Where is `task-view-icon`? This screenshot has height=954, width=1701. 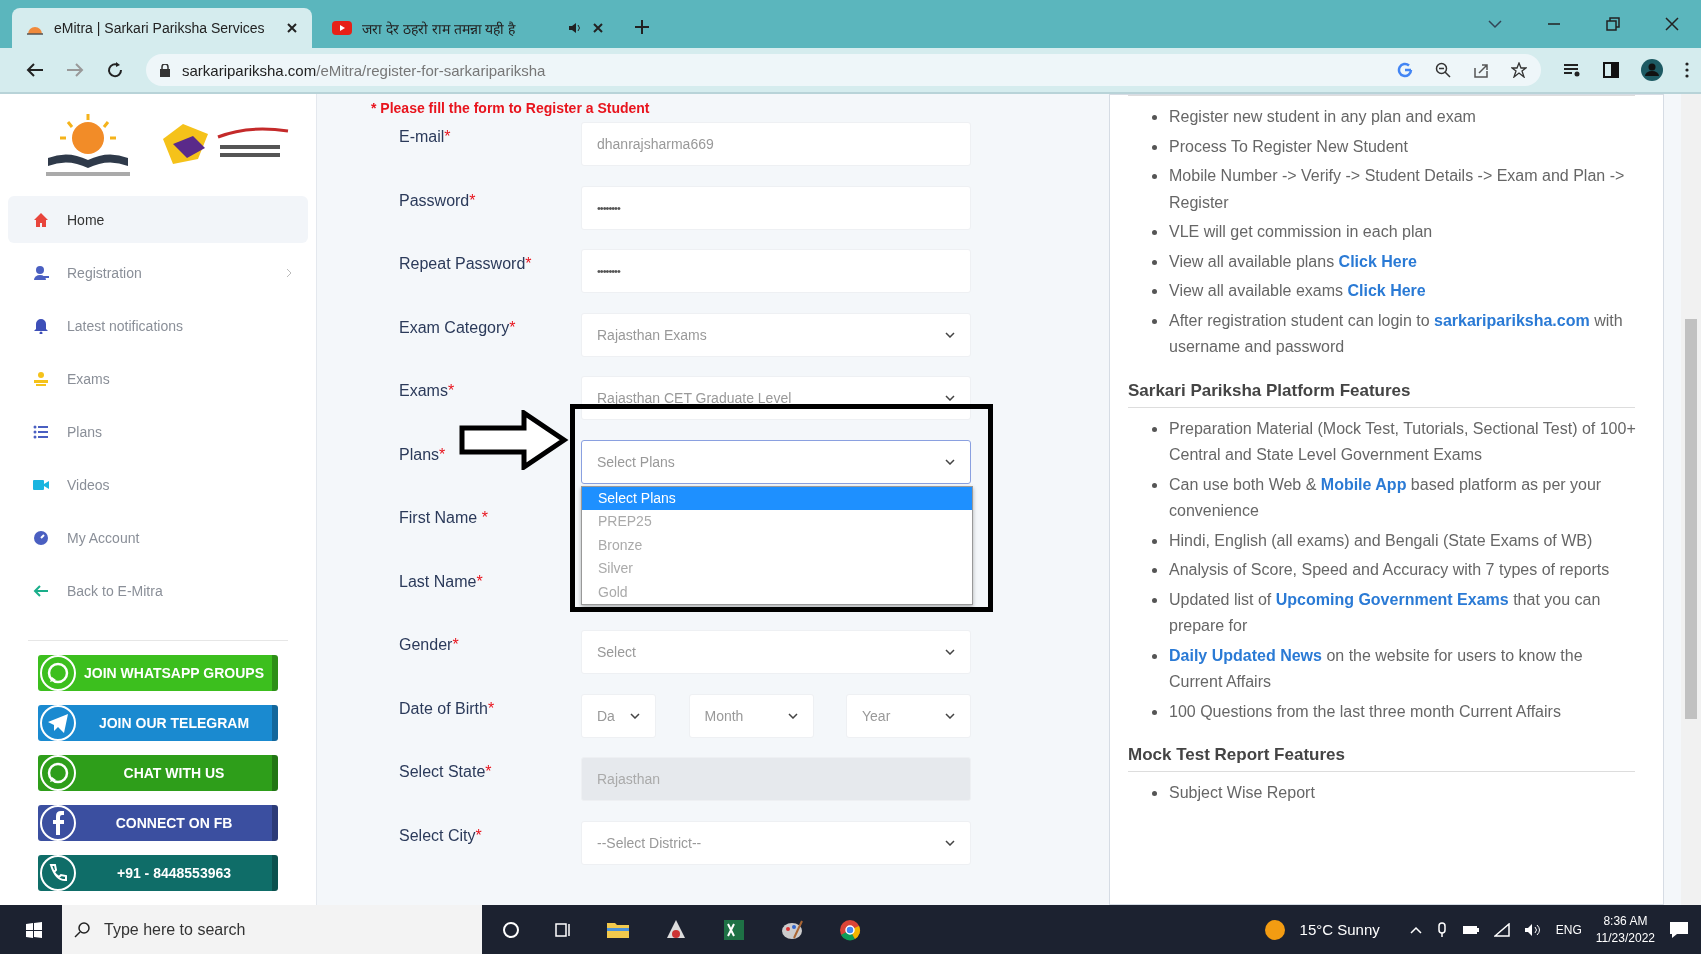
task-view-icon is located at coordinates (563, 929).